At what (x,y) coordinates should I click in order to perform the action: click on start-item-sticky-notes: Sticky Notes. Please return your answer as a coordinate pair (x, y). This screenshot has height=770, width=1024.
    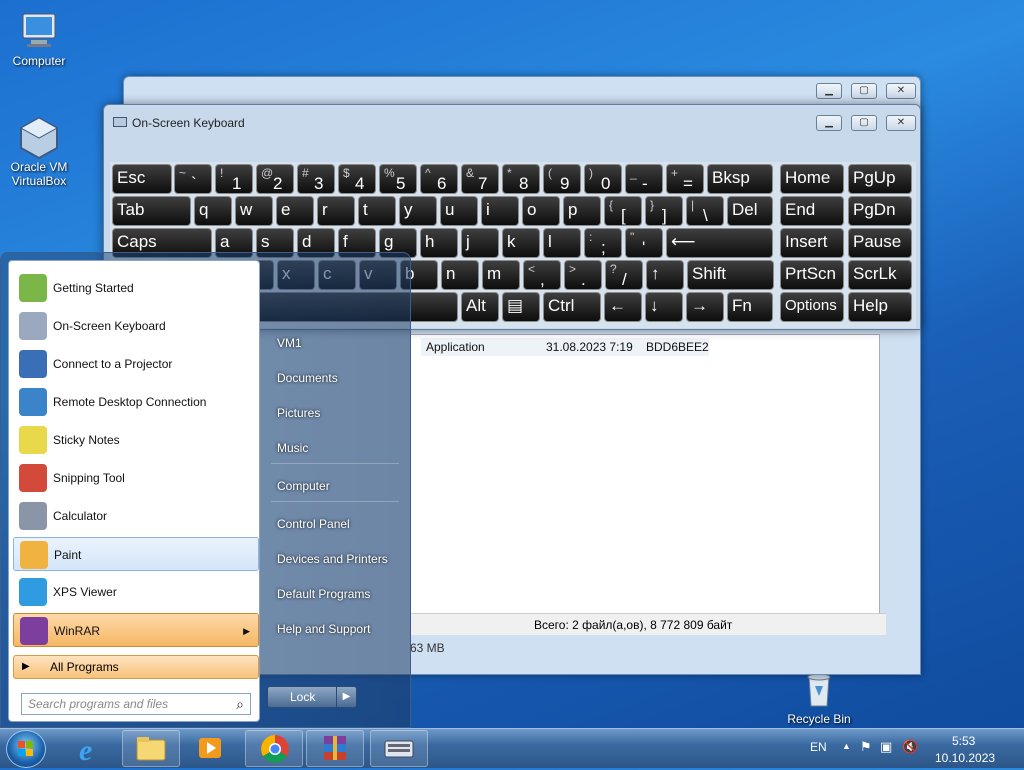
    Looking at the image, I should click on (136, 440).